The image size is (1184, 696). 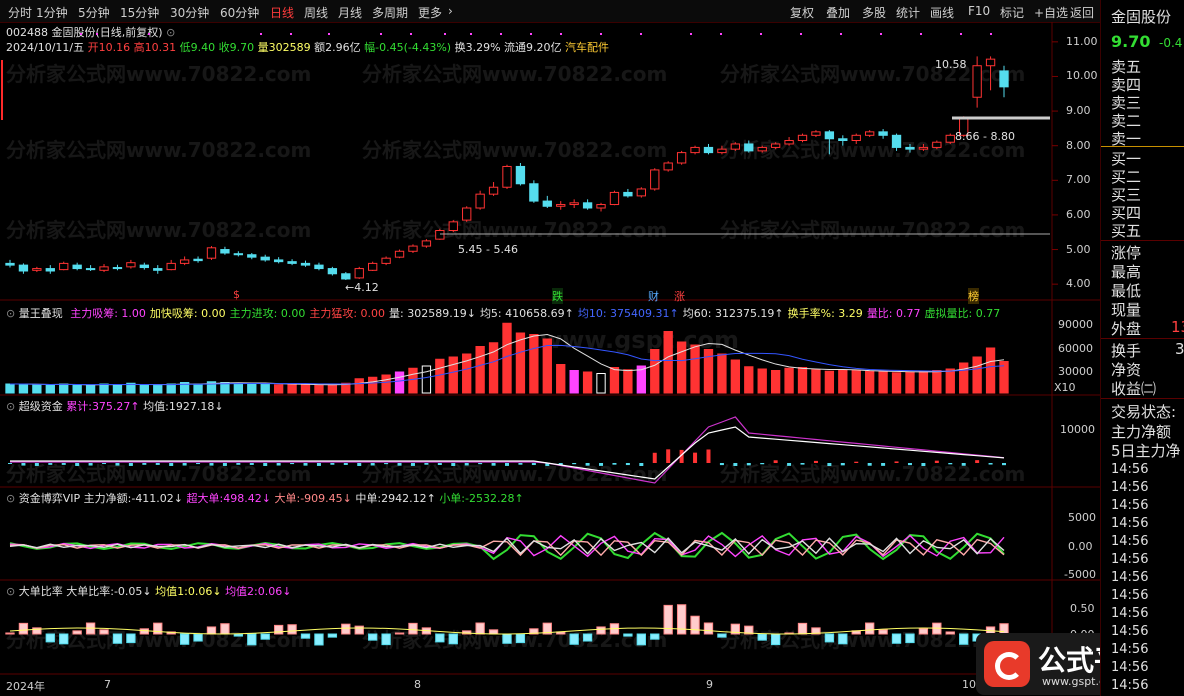 I want to click on event-mark-cai: 财, so click(x=653, y=296).